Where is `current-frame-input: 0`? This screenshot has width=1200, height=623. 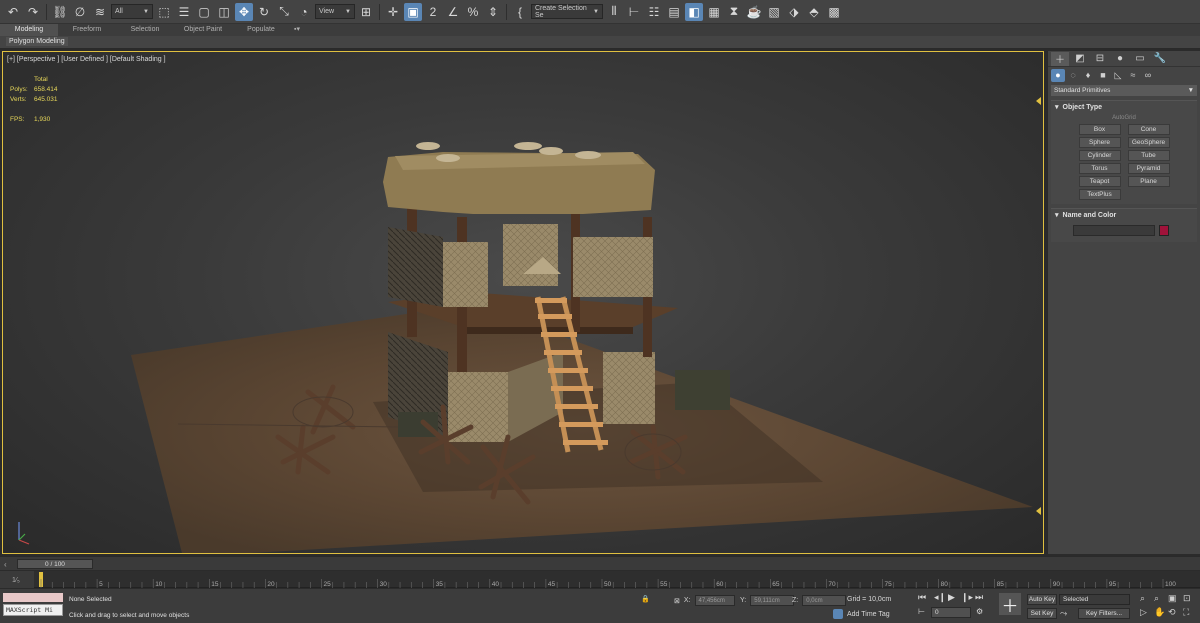 current-frame-input: 0 is located at coordinates (951, 612).